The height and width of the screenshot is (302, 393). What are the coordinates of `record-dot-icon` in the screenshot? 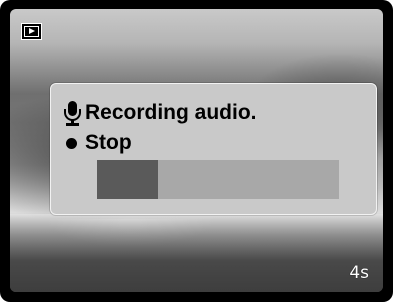 It's located at (71, 143).